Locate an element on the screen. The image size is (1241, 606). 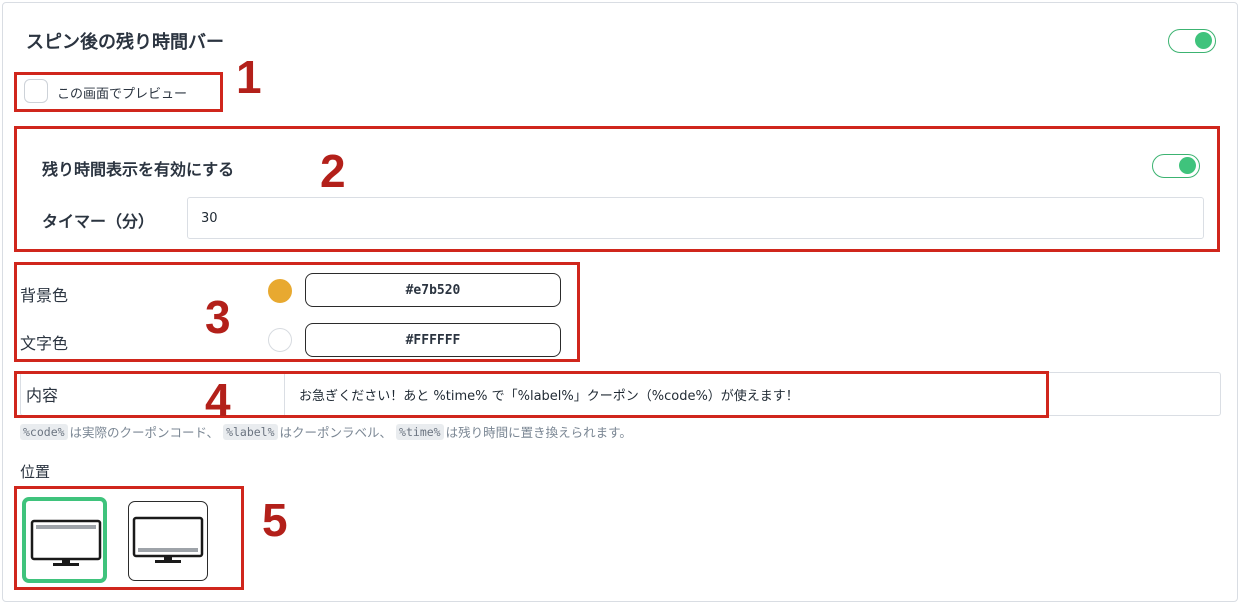
background-color-label: 背景色 is located at coordinates (44, 295).